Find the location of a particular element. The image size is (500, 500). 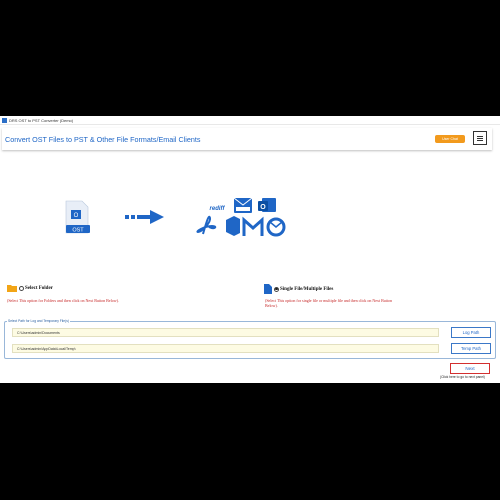

temp-path-field: C:\Users\admin\AppData\Local\Temp\ is located at coordinates (225, 348).